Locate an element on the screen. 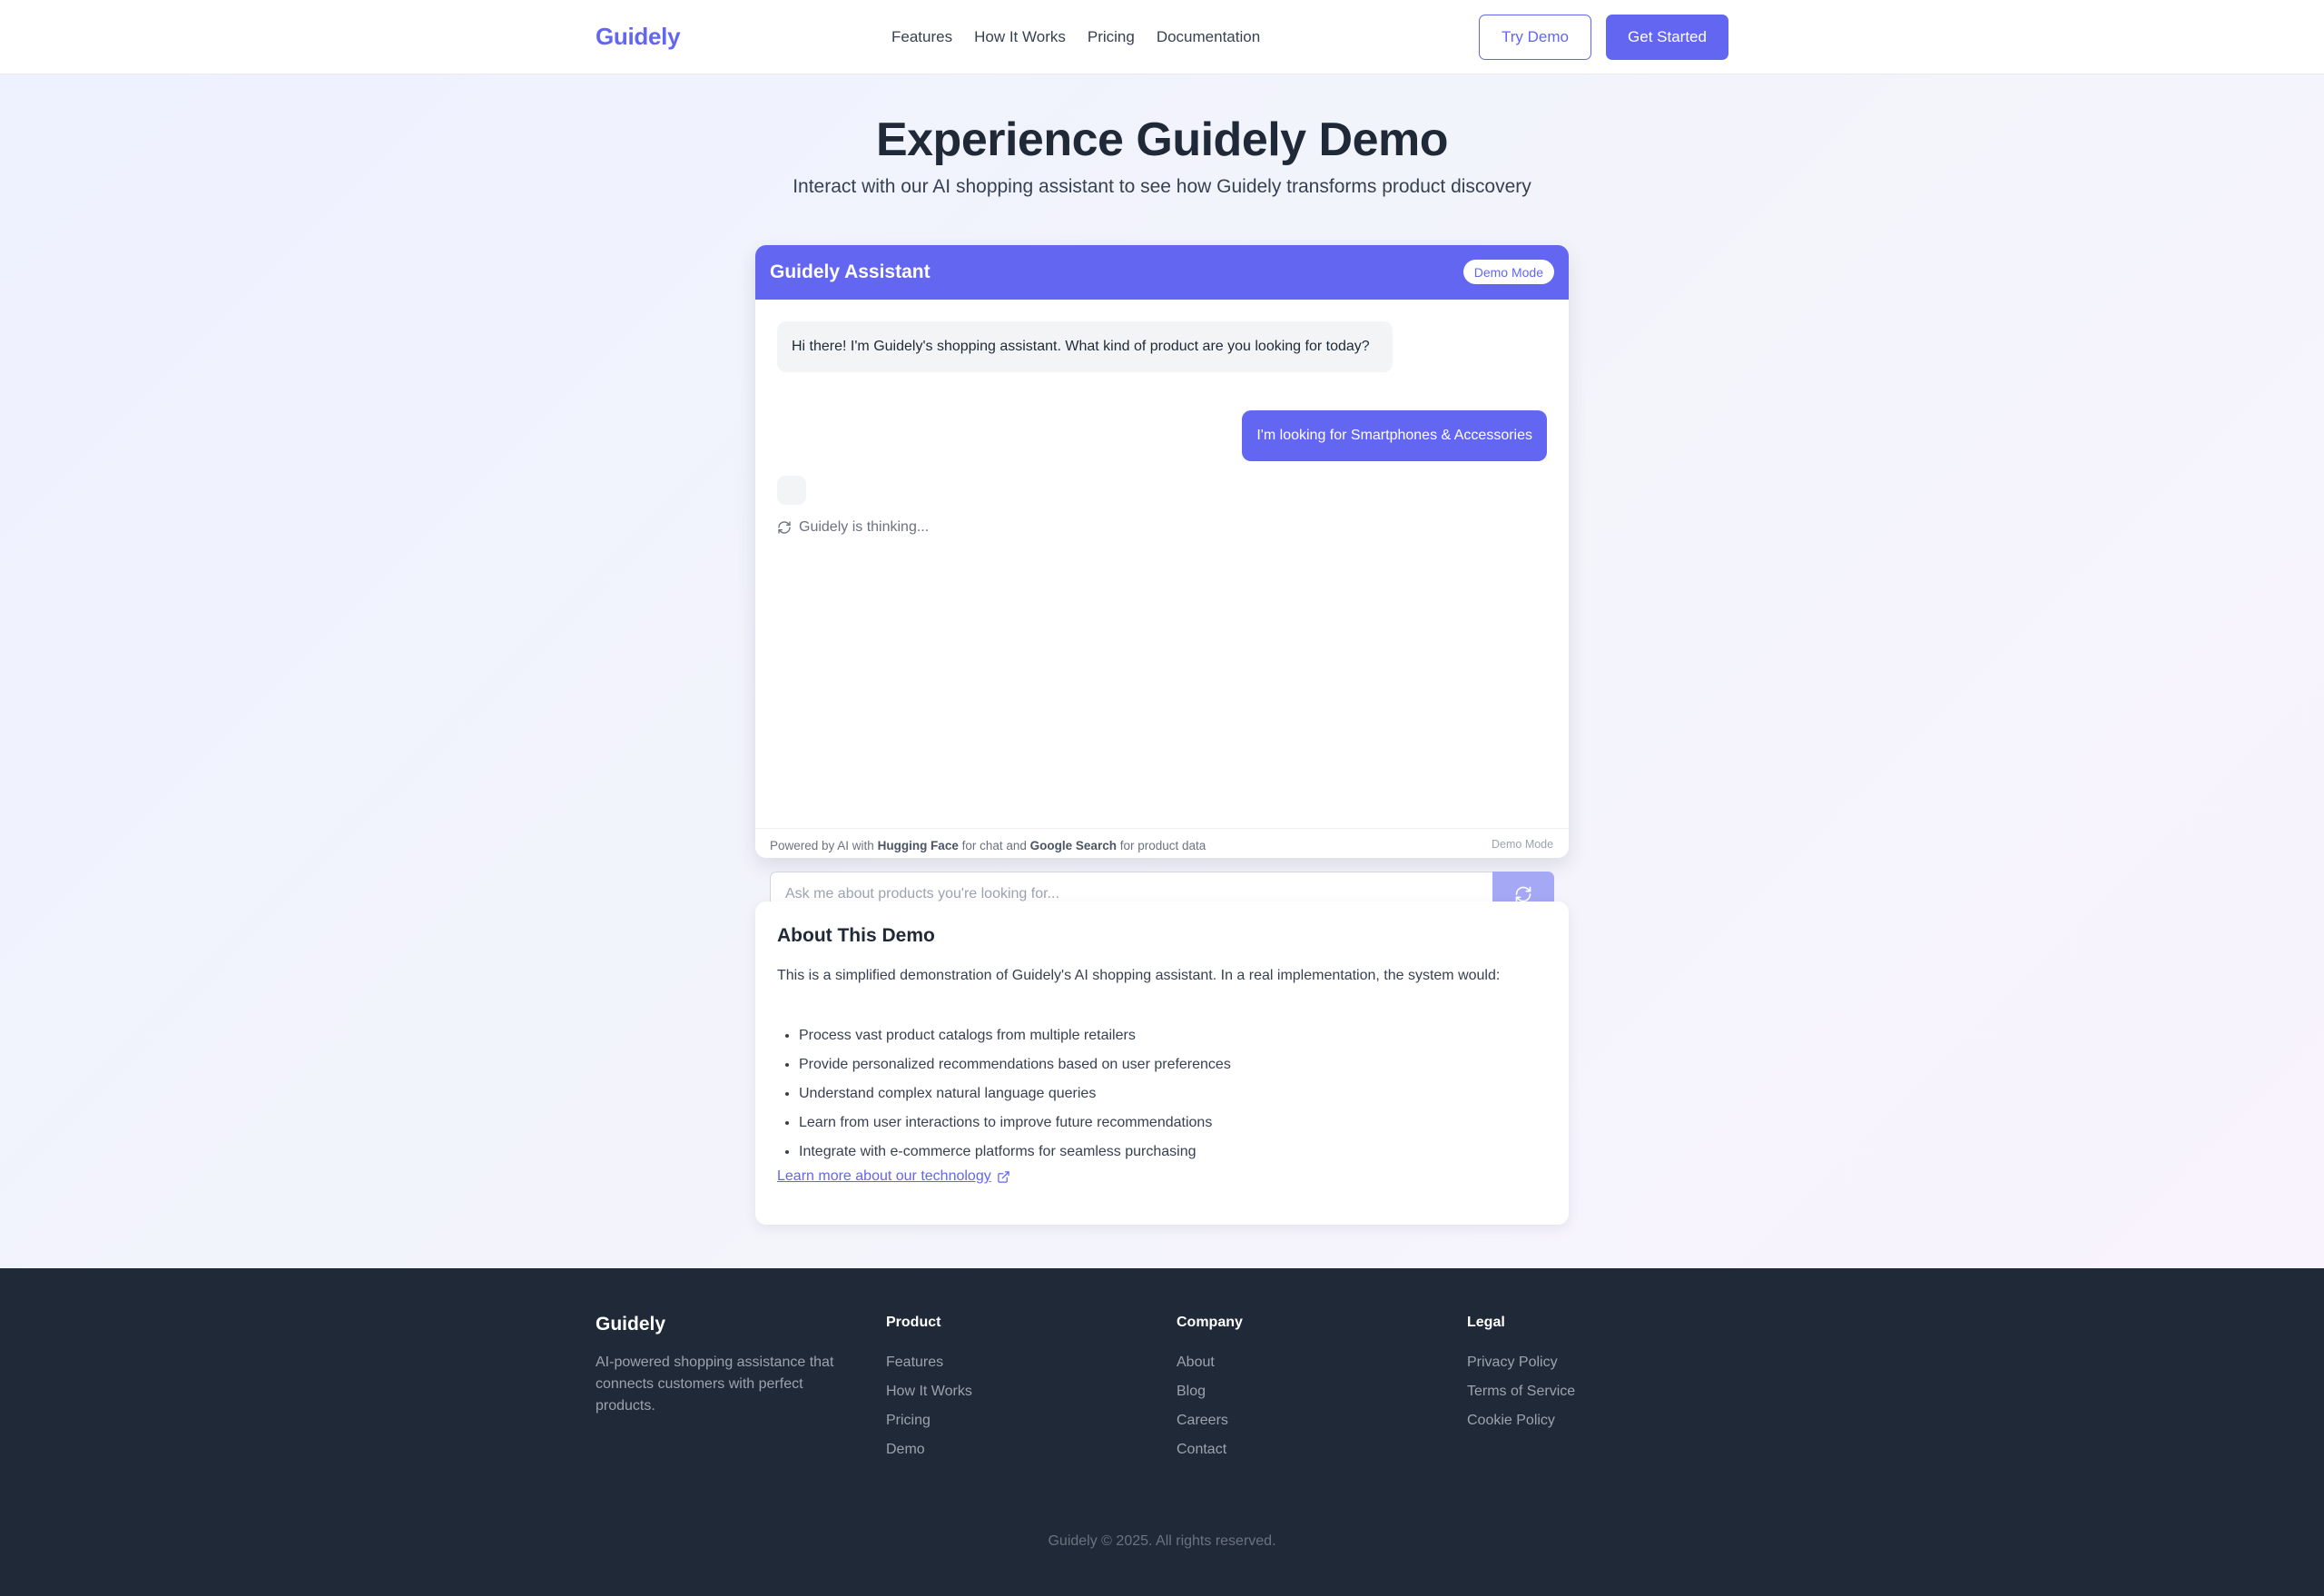 This screenshot has height=1596, width=2324. footer-link-privacy: Privacy Policy is located at coordinates (1521, 1362).